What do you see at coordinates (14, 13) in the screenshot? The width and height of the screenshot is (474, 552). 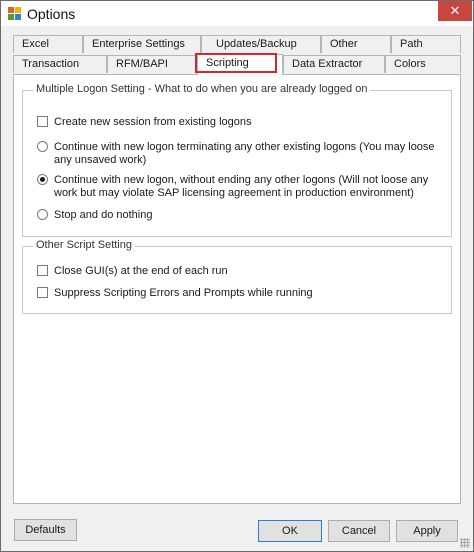 I see `app-icon` at bounding box center [14, 13].